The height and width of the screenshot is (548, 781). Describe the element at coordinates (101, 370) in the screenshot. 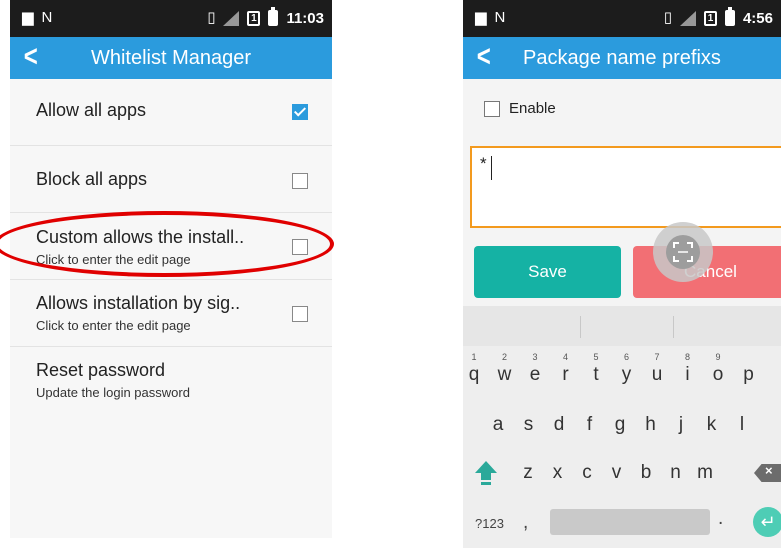

I see `list-item-title: Reset password` at that location.